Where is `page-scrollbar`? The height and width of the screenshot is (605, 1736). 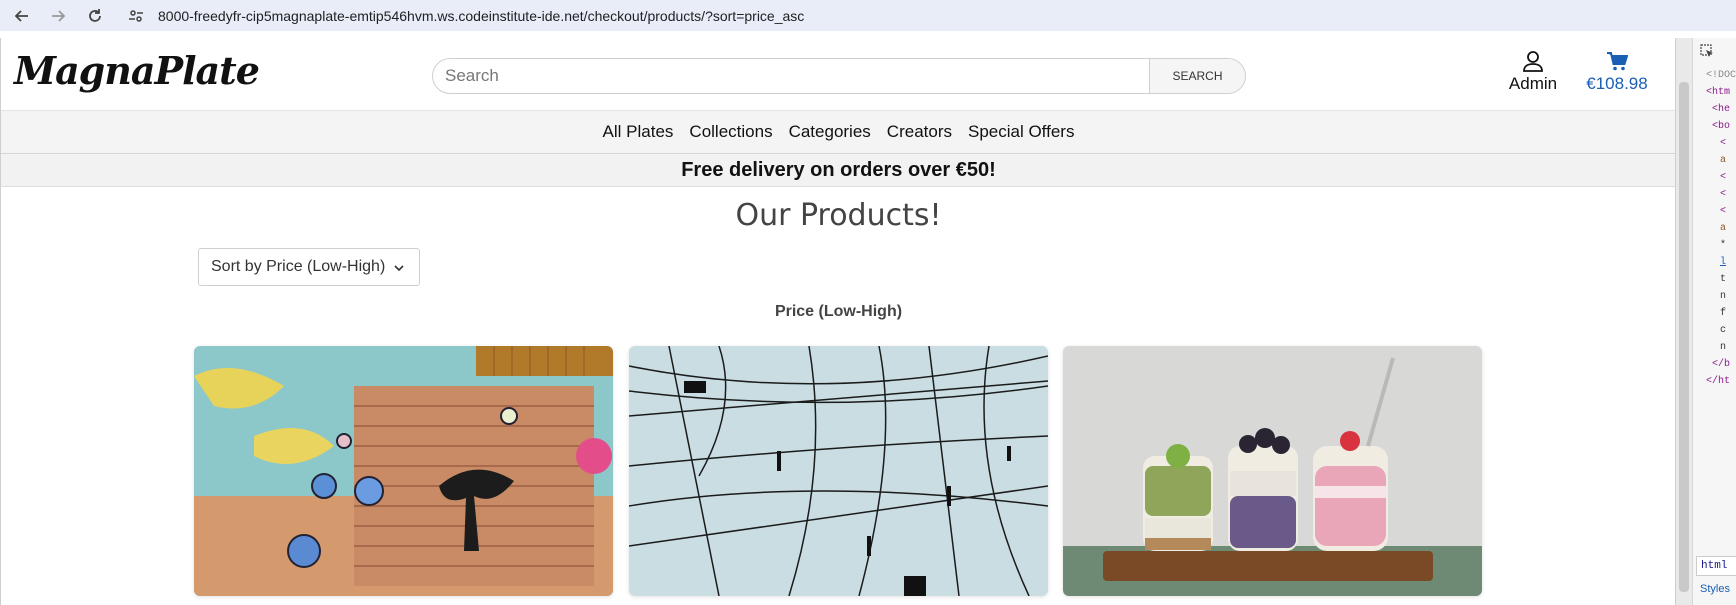
page-scrollbar is located at coordinates (1684, 321).